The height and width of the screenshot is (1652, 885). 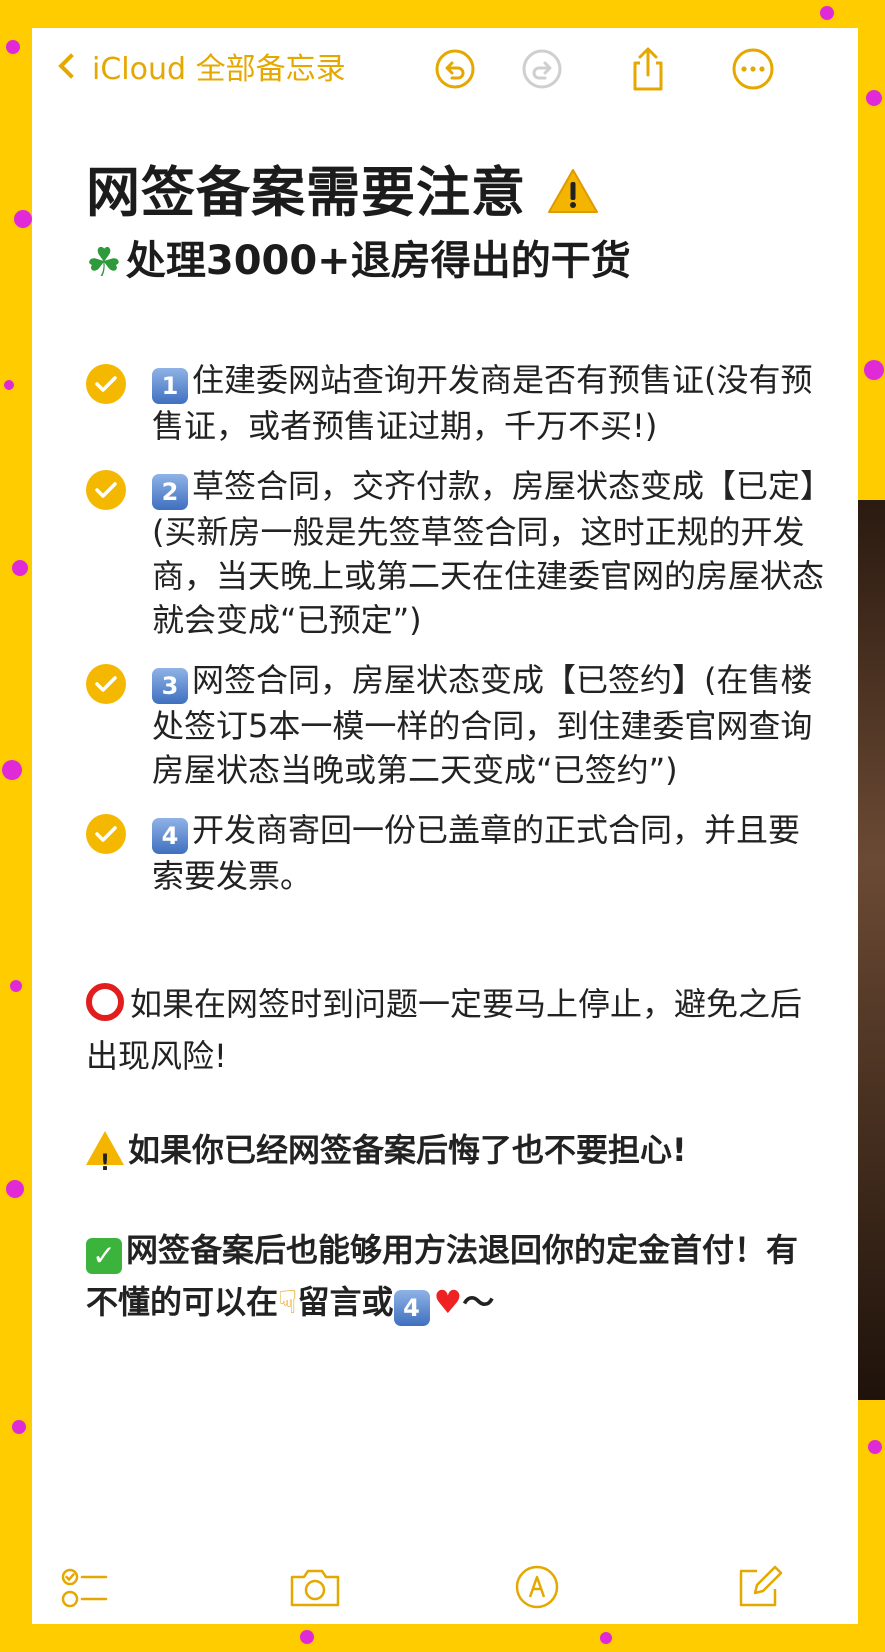 What do you see at coordinates (104, 1256) in the screenshot?
I see `green-check-icon: ✓` at bounding box center [104, 1256].